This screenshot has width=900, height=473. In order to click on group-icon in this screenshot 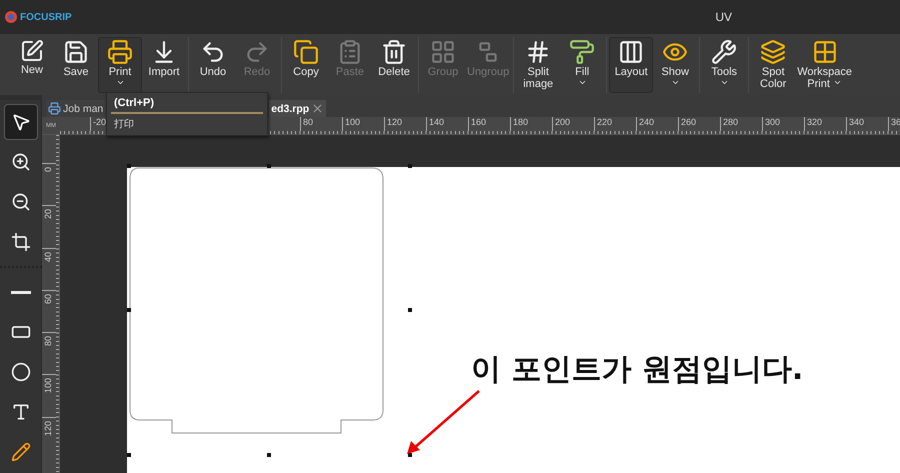, I will do `click(443, 52)`.